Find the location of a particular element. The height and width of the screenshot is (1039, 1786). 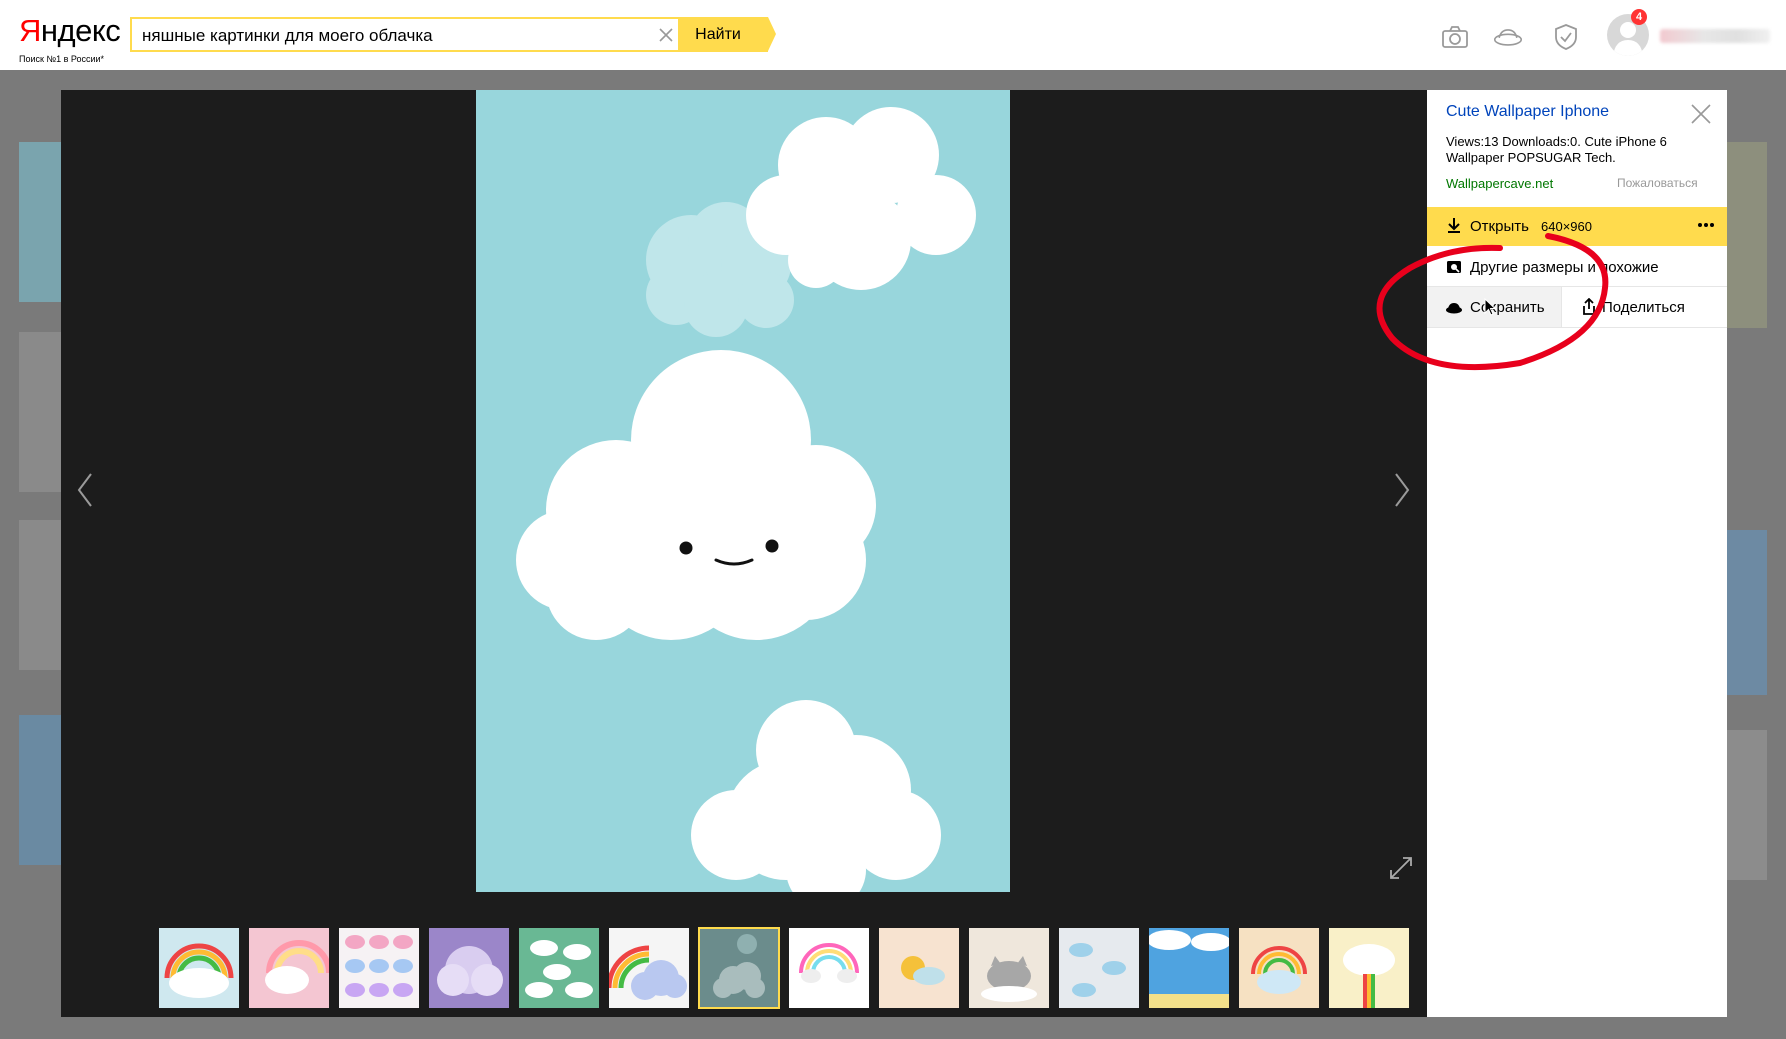

clear-icon is located at coordinates (666, 35).